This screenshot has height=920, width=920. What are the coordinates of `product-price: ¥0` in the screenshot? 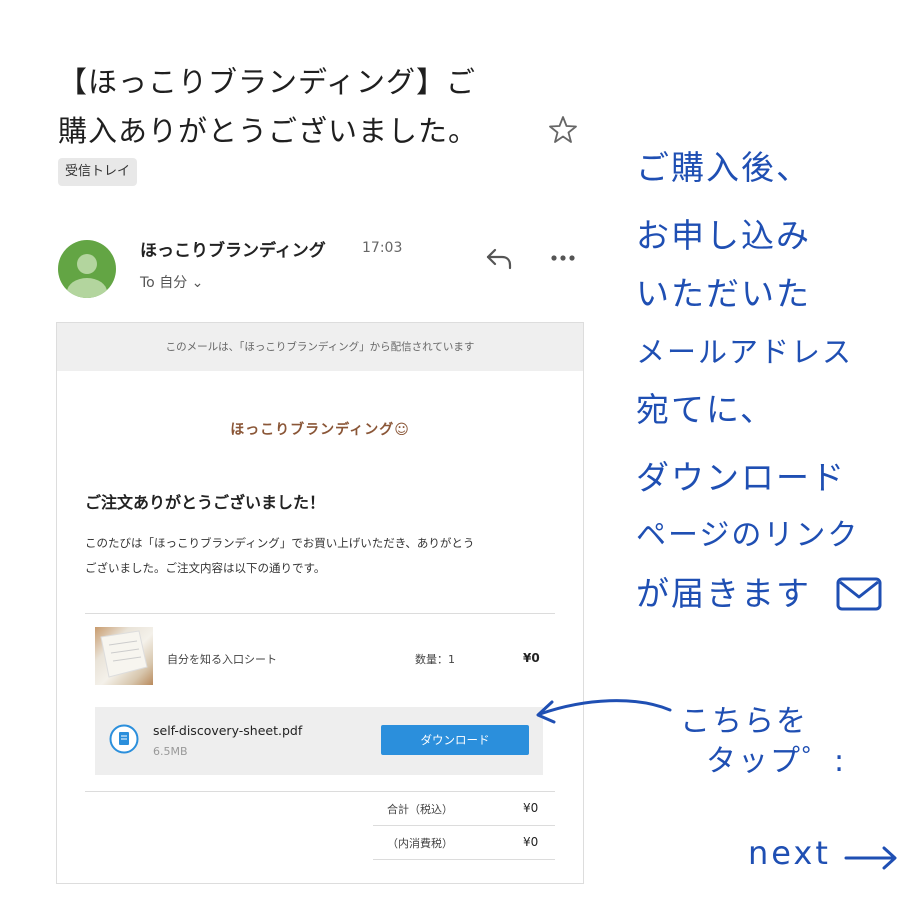 It's located at (531, 658).